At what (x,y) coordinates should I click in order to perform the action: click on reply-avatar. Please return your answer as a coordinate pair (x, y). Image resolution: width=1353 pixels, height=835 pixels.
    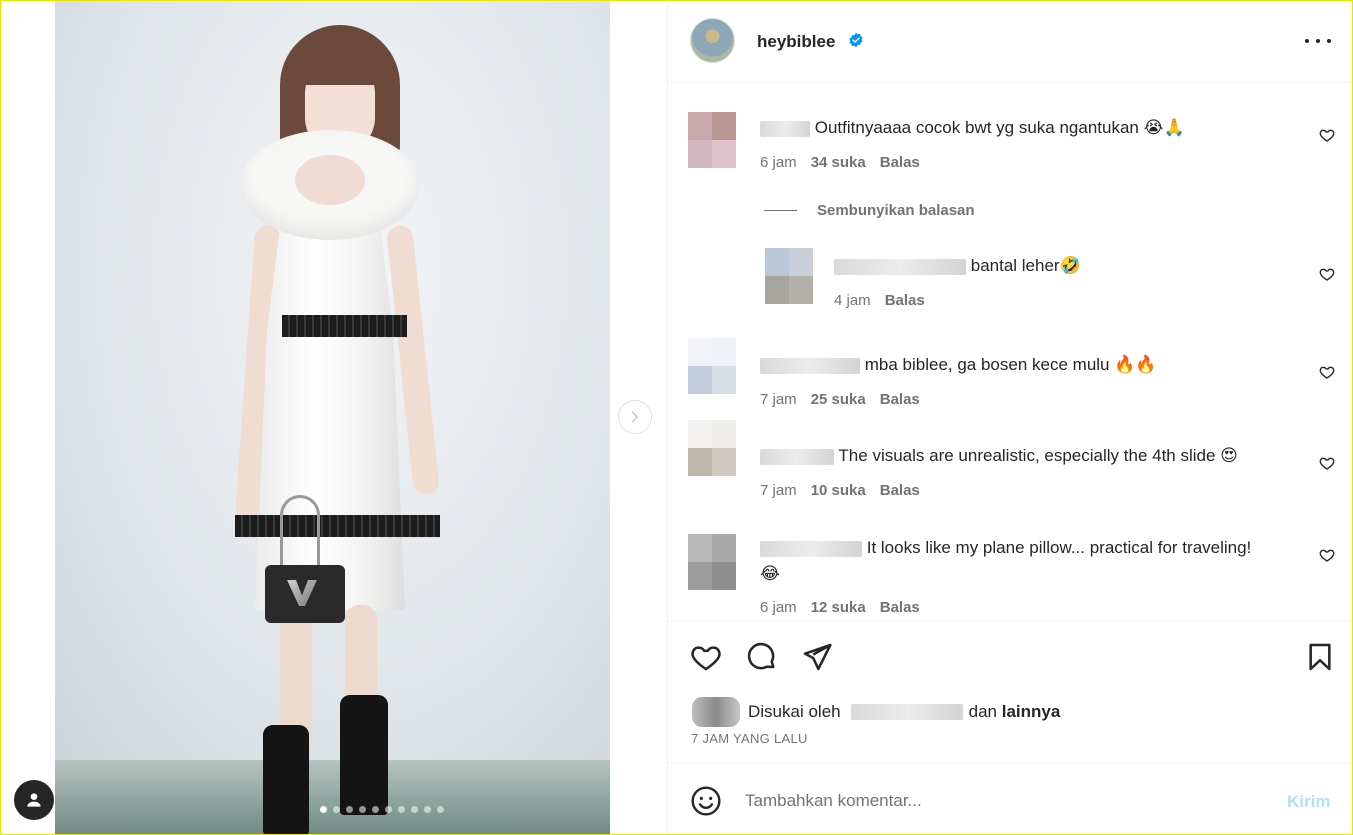
    Looking at the image, I should click on (789, 276).